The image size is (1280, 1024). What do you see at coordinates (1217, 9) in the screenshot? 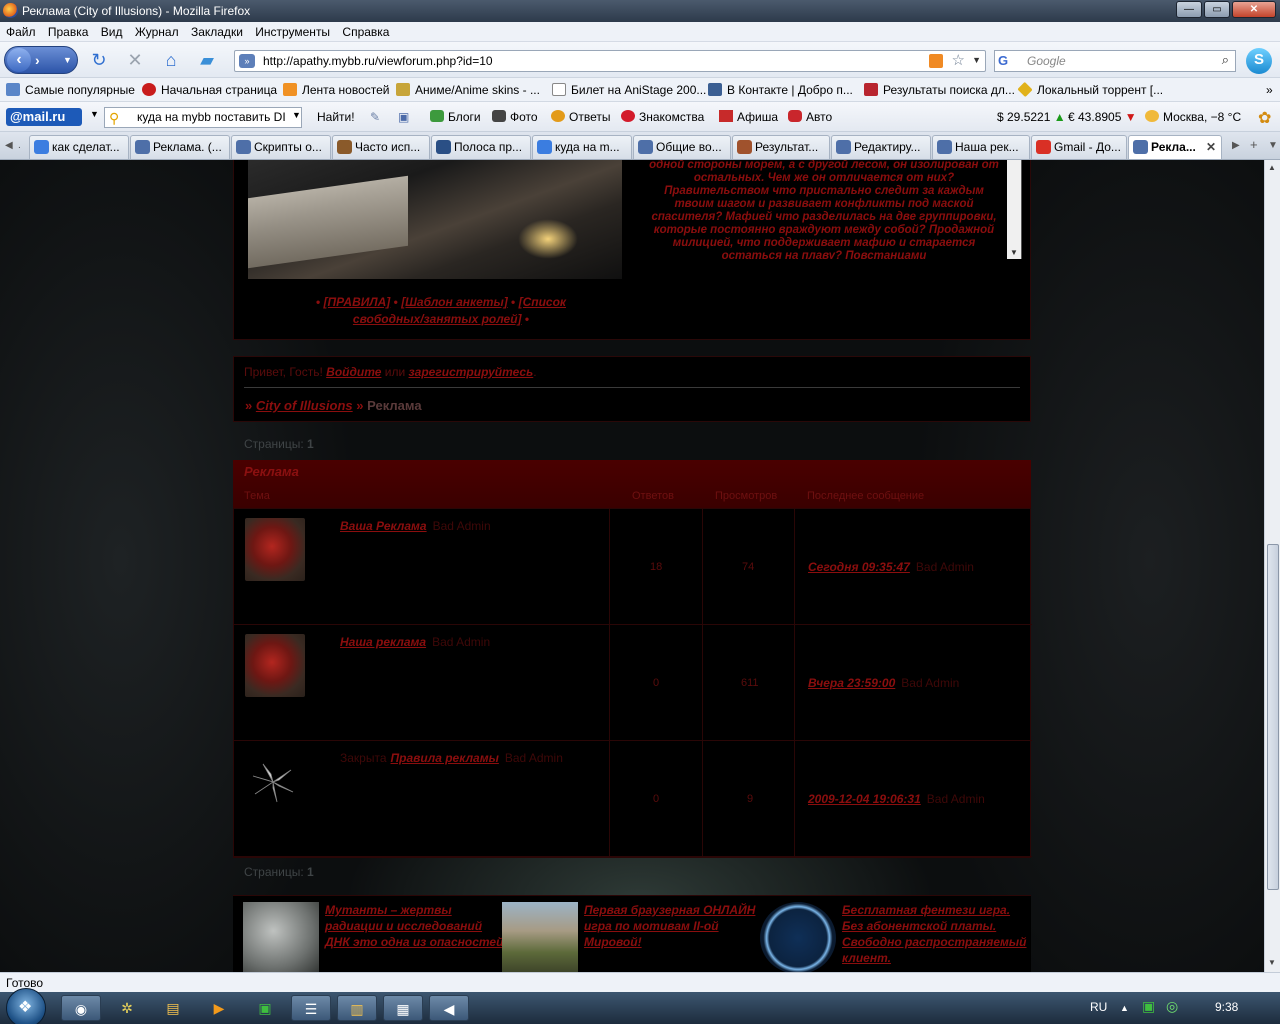
I see `maximize-button: ▭` at bounding box center [1217, 9].